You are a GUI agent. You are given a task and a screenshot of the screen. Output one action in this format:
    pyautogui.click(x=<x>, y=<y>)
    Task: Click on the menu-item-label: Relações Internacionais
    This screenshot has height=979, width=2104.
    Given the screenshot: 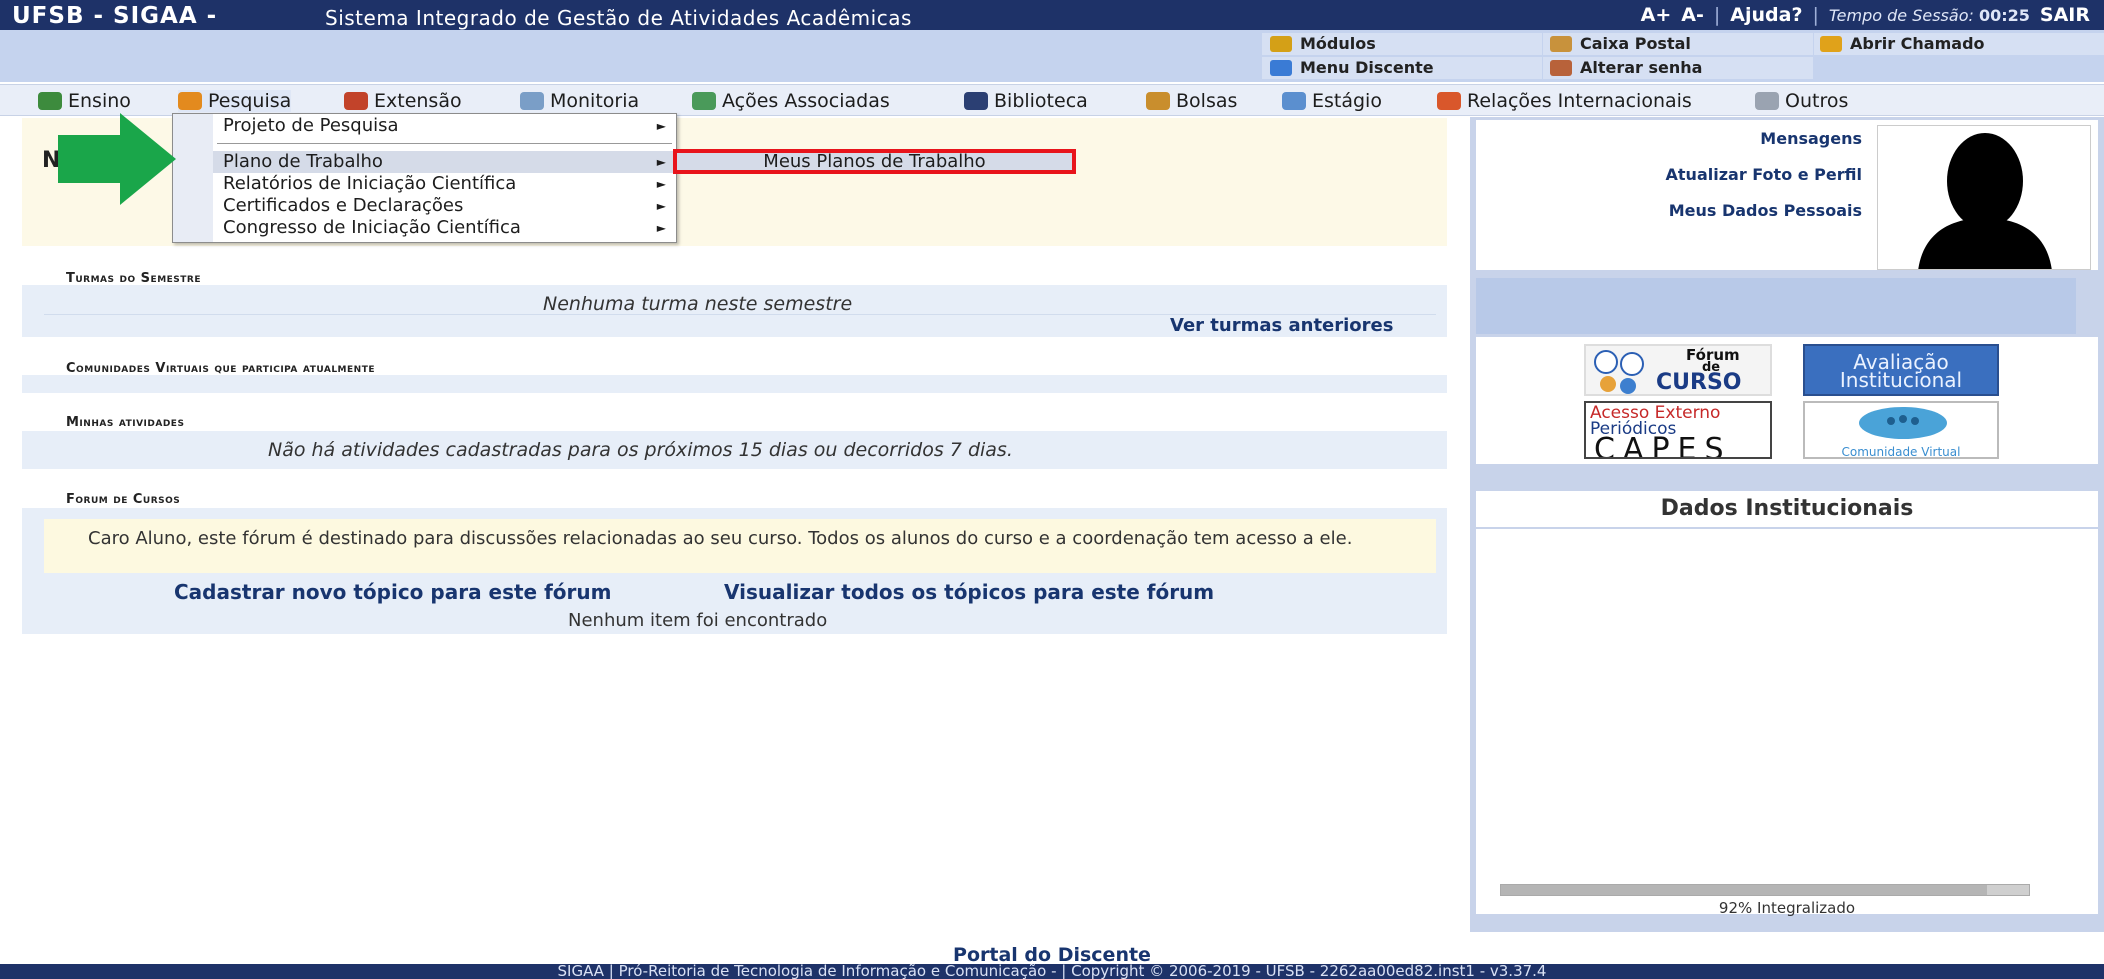 What is the action you would take?
    pyautogui.click(x=1579, y=101)
    